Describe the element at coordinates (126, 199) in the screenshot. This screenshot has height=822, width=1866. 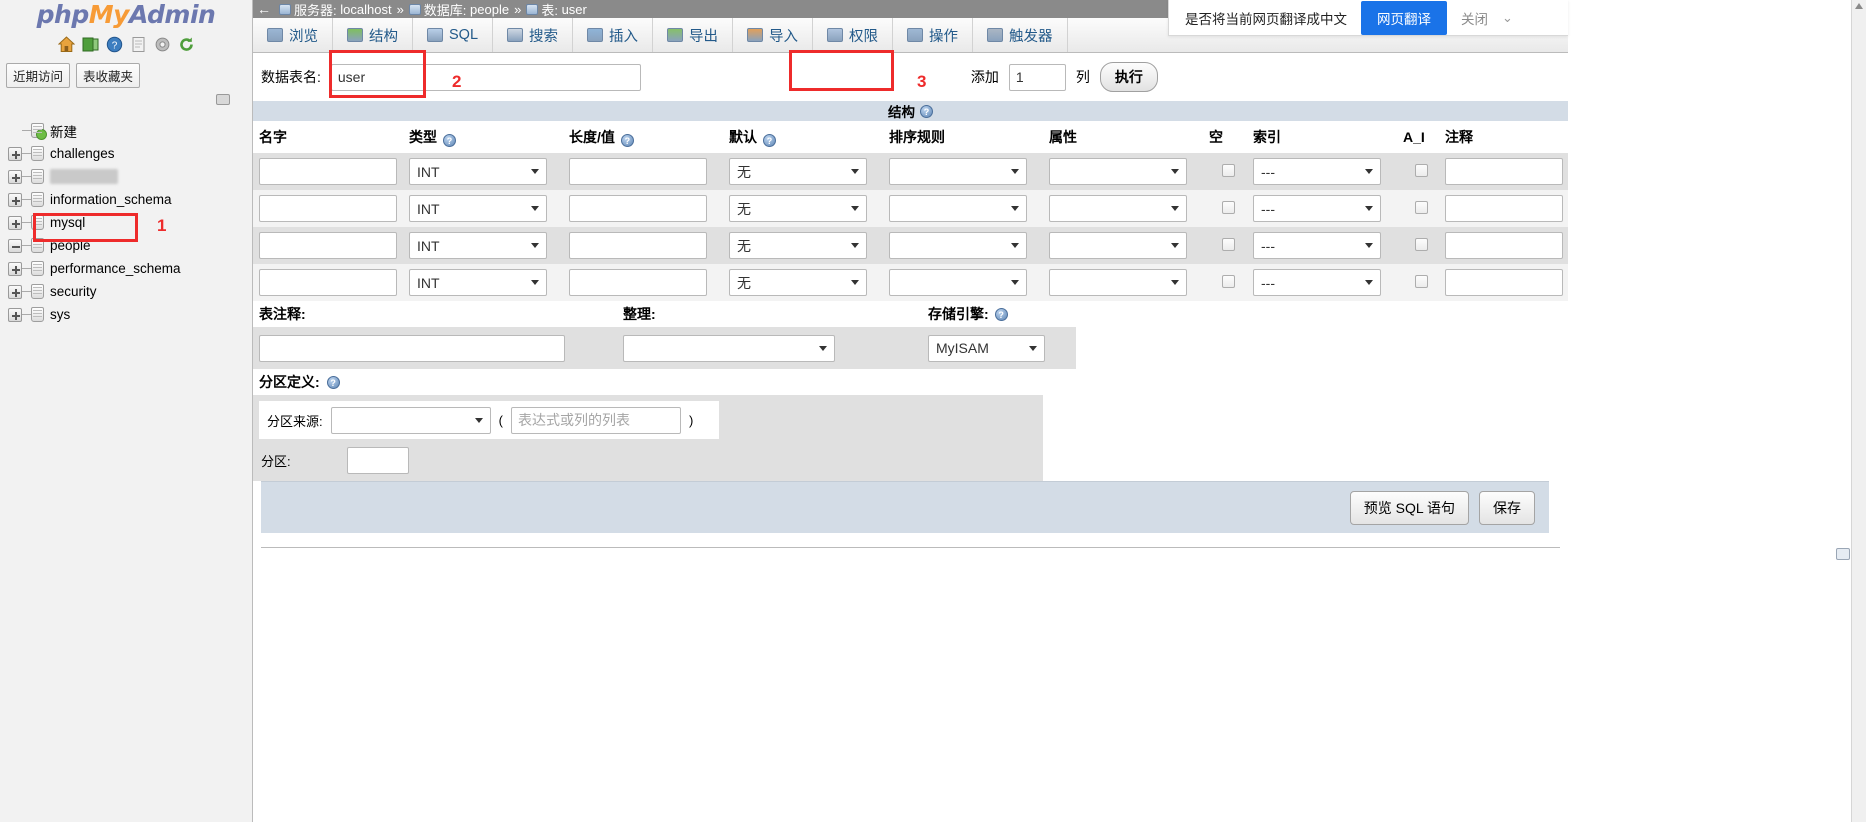
I see `sidebar-item-information_schema: information_schema` at that location.